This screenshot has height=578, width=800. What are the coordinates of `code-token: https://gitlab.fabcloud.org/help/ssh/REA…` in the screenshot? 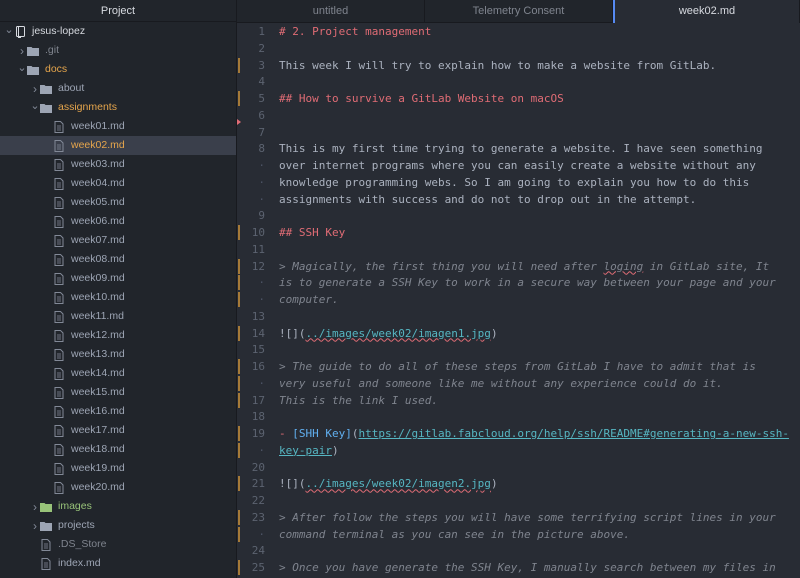 It's located at (573, 433).